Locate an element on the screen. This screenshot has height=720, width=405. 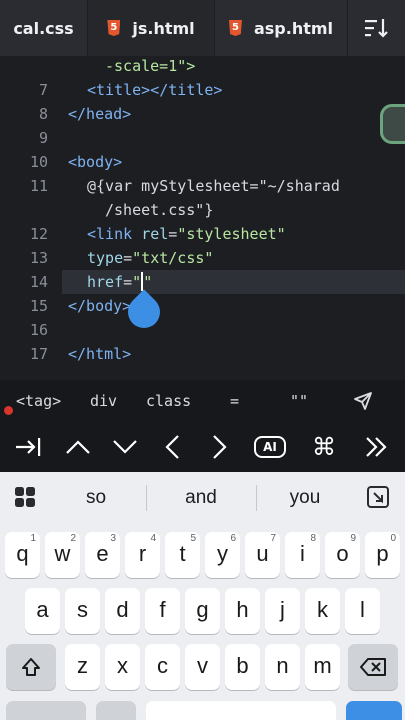
tab-indent-icon is located at coordinates (28, 447).